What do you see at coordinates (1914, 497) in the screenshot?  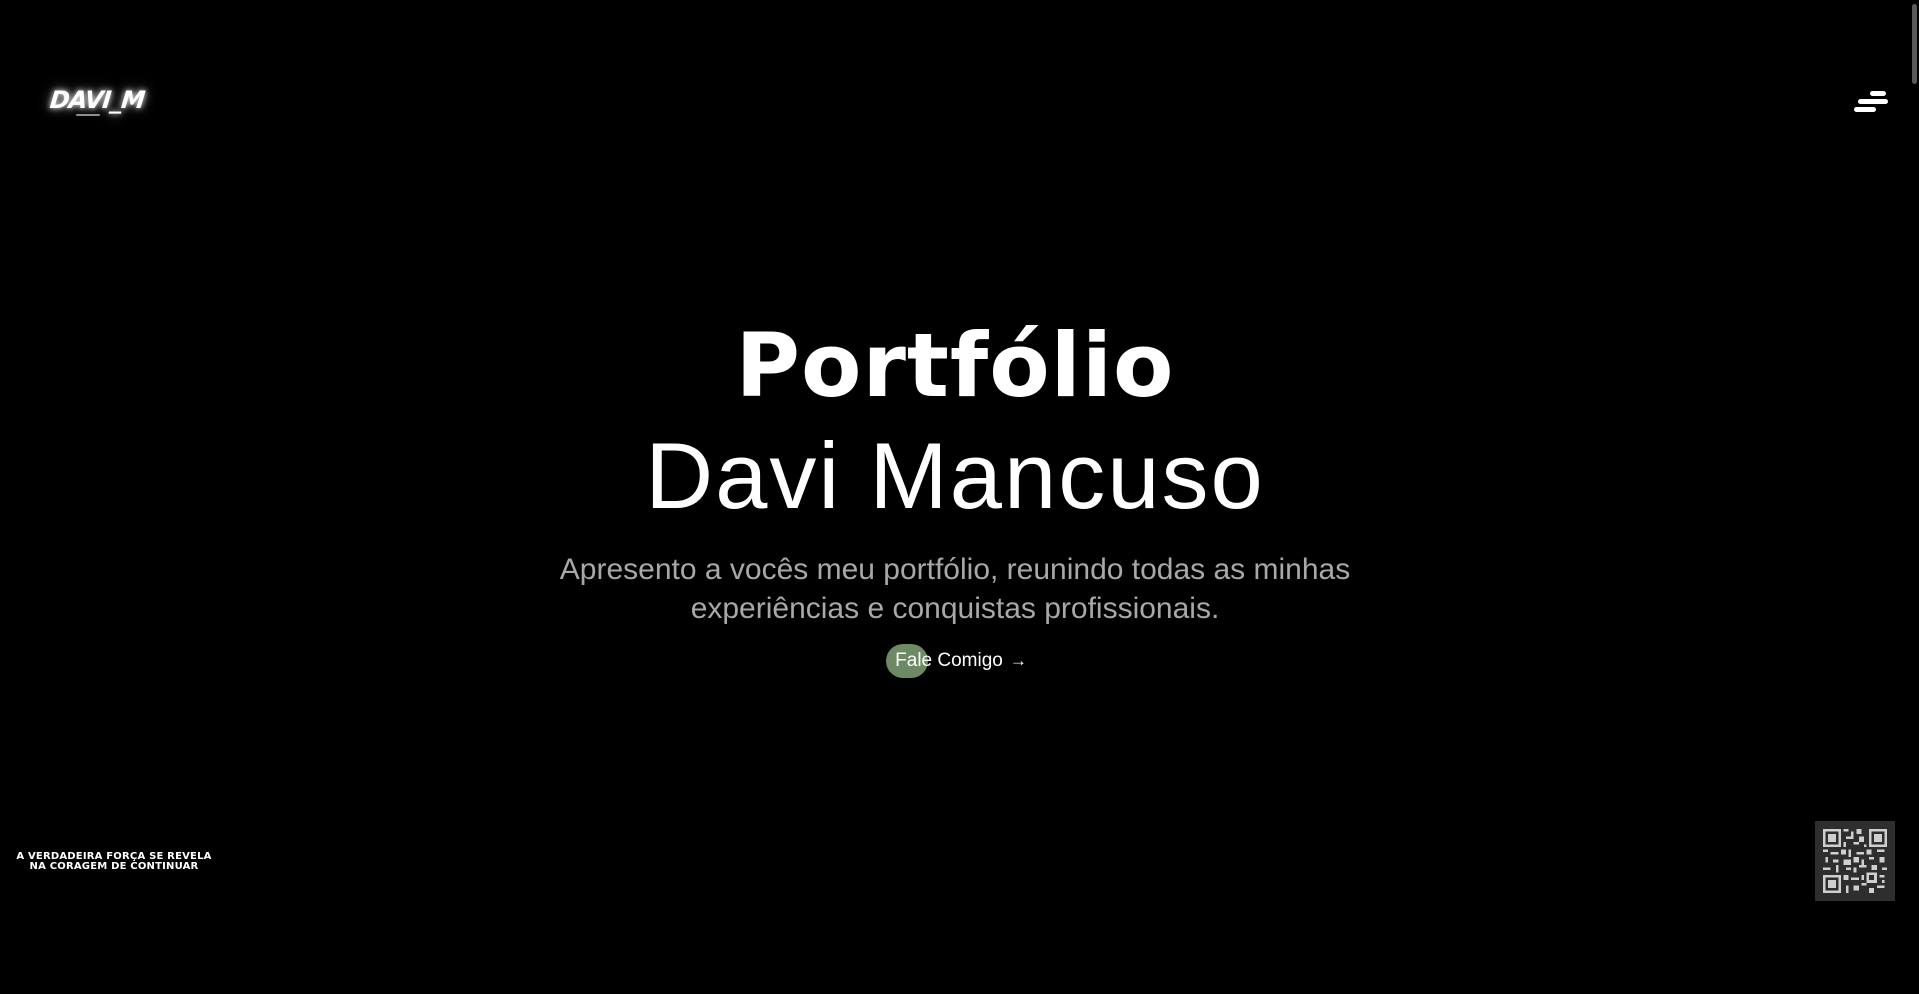 I see `scrollbar` at bounding box center [1914, 497].